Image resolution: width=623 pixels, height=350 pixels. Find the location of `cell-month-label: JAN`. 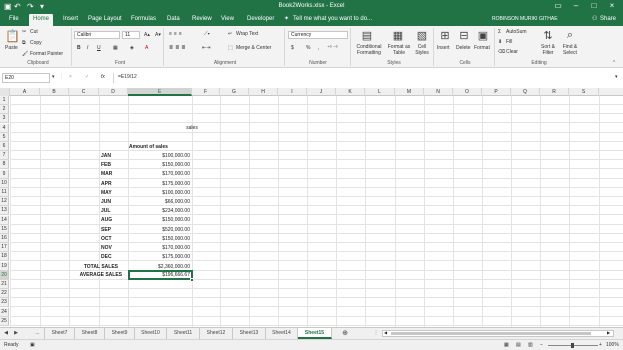

cell-month-label: JAN is located at coordinates (114, 156).